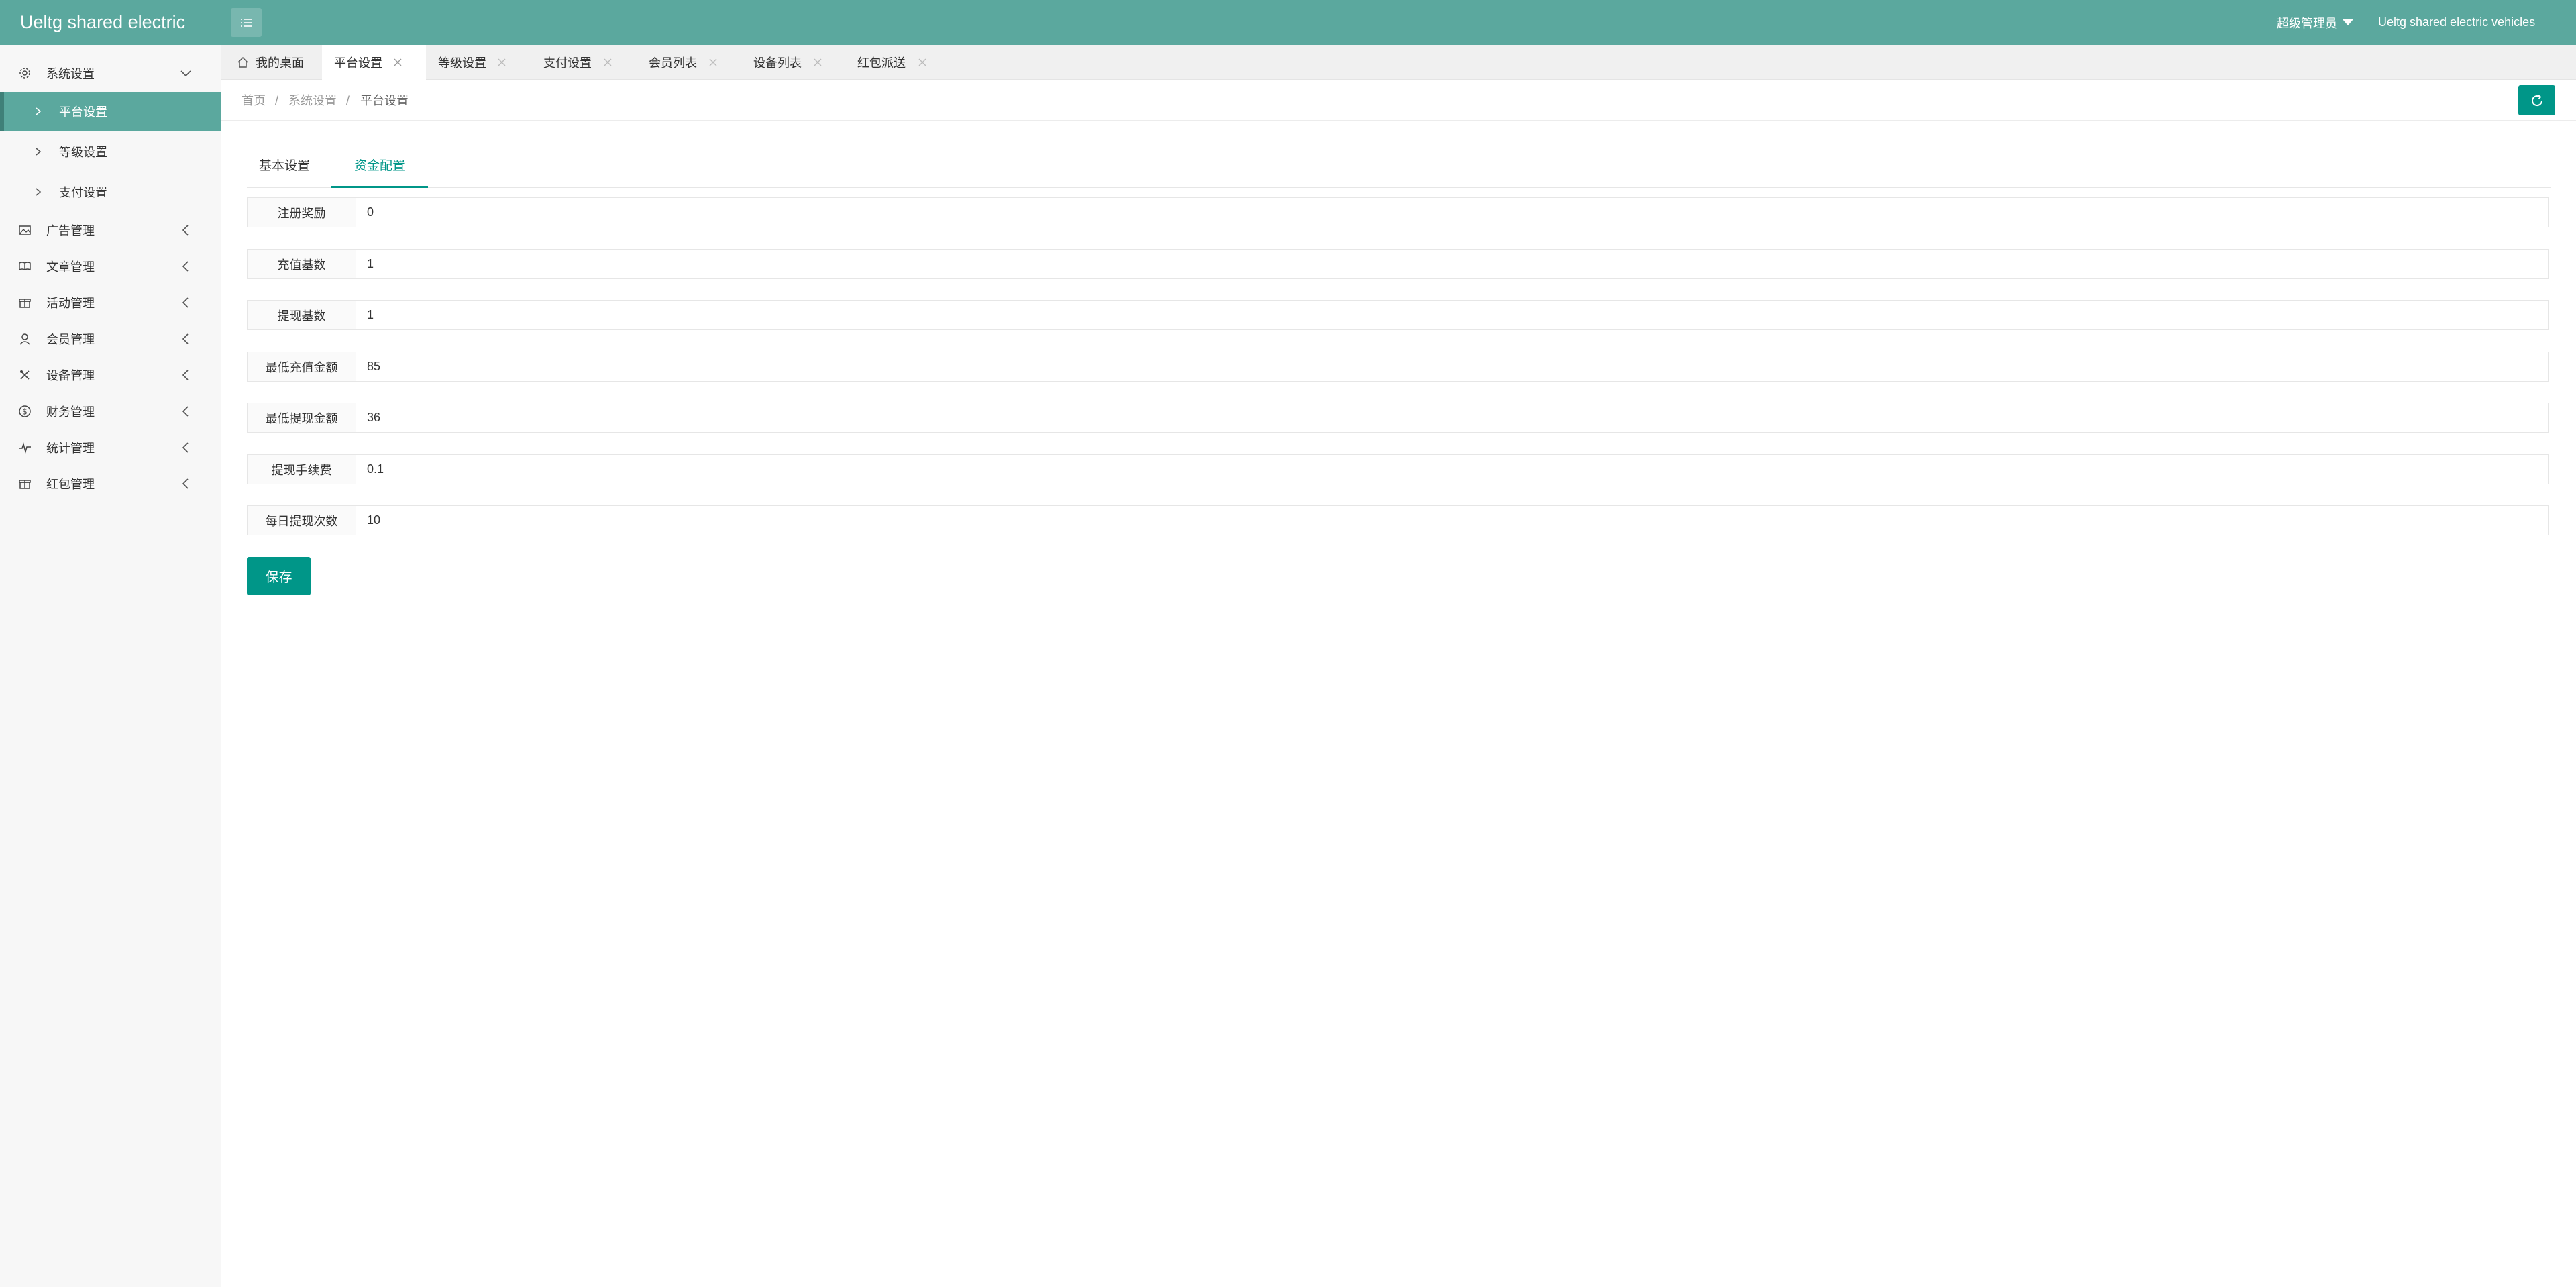 Image resolution: width=2576 pixels, height=1287 pixels. Describe the element at coordinates (185, 73) in the screenshot. I see `chevron-down-icon` at that location.